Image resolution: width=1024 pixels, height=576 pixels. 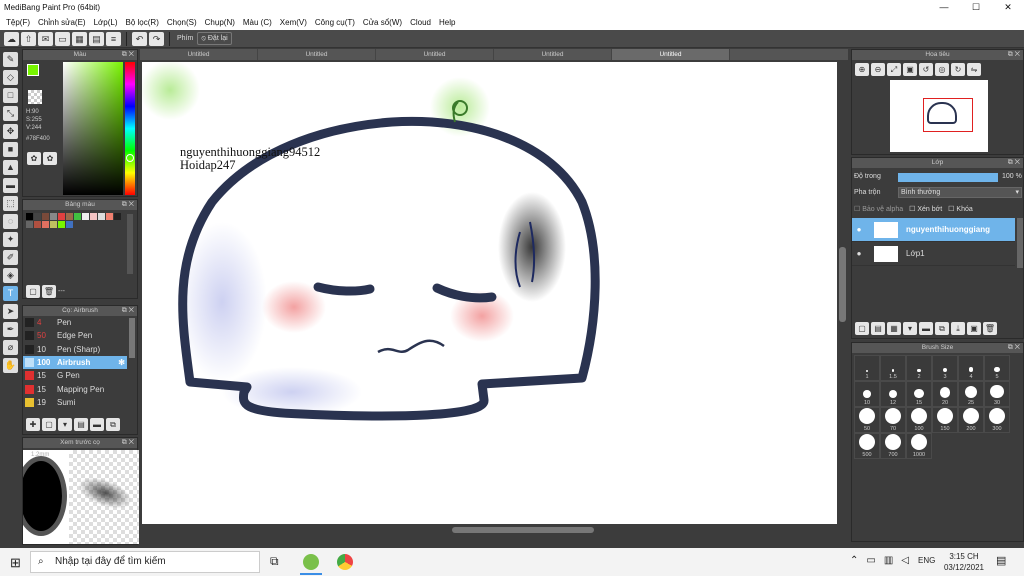 I want to click on eraser-tool-icon: ◇, so click(x=10, y=77).